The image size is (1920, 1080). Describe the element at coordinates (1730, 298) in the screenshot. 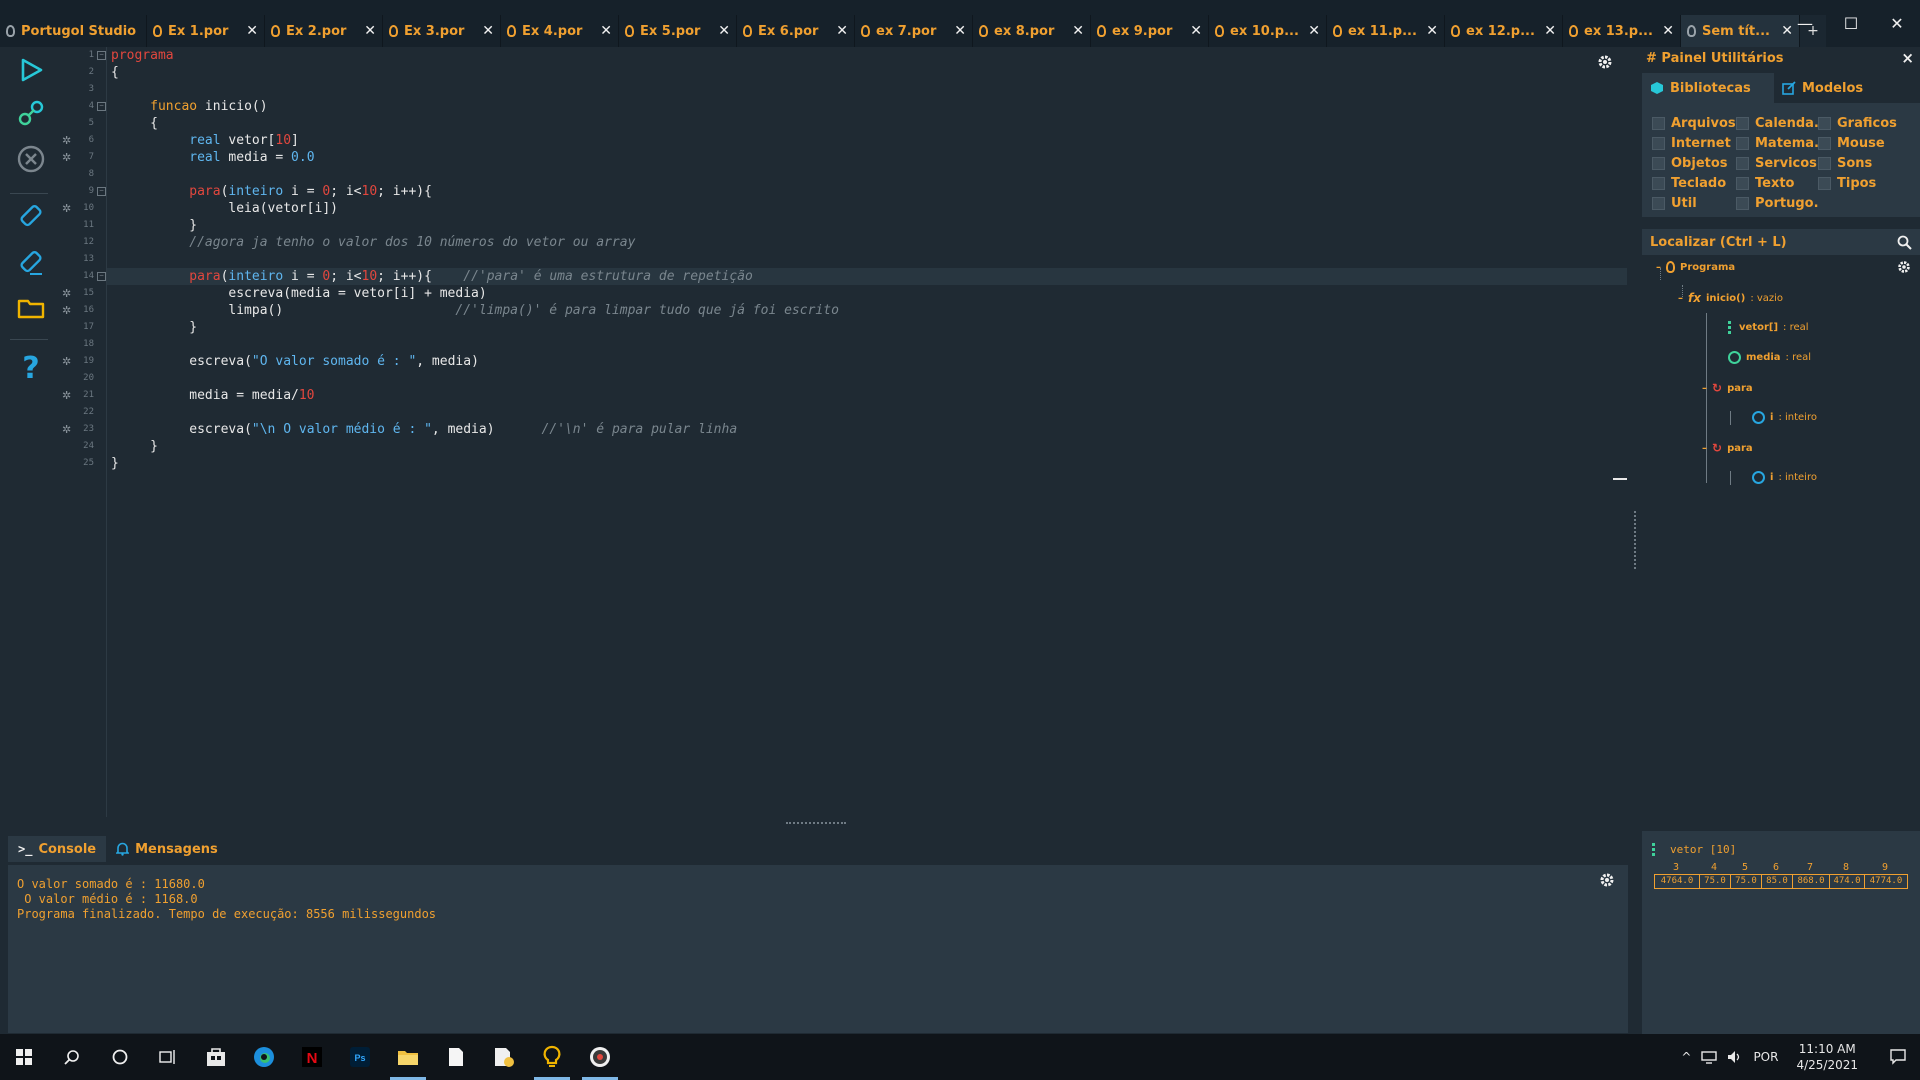

I see `tree-node-inicio: – fx inicio() : vazio` at that location.